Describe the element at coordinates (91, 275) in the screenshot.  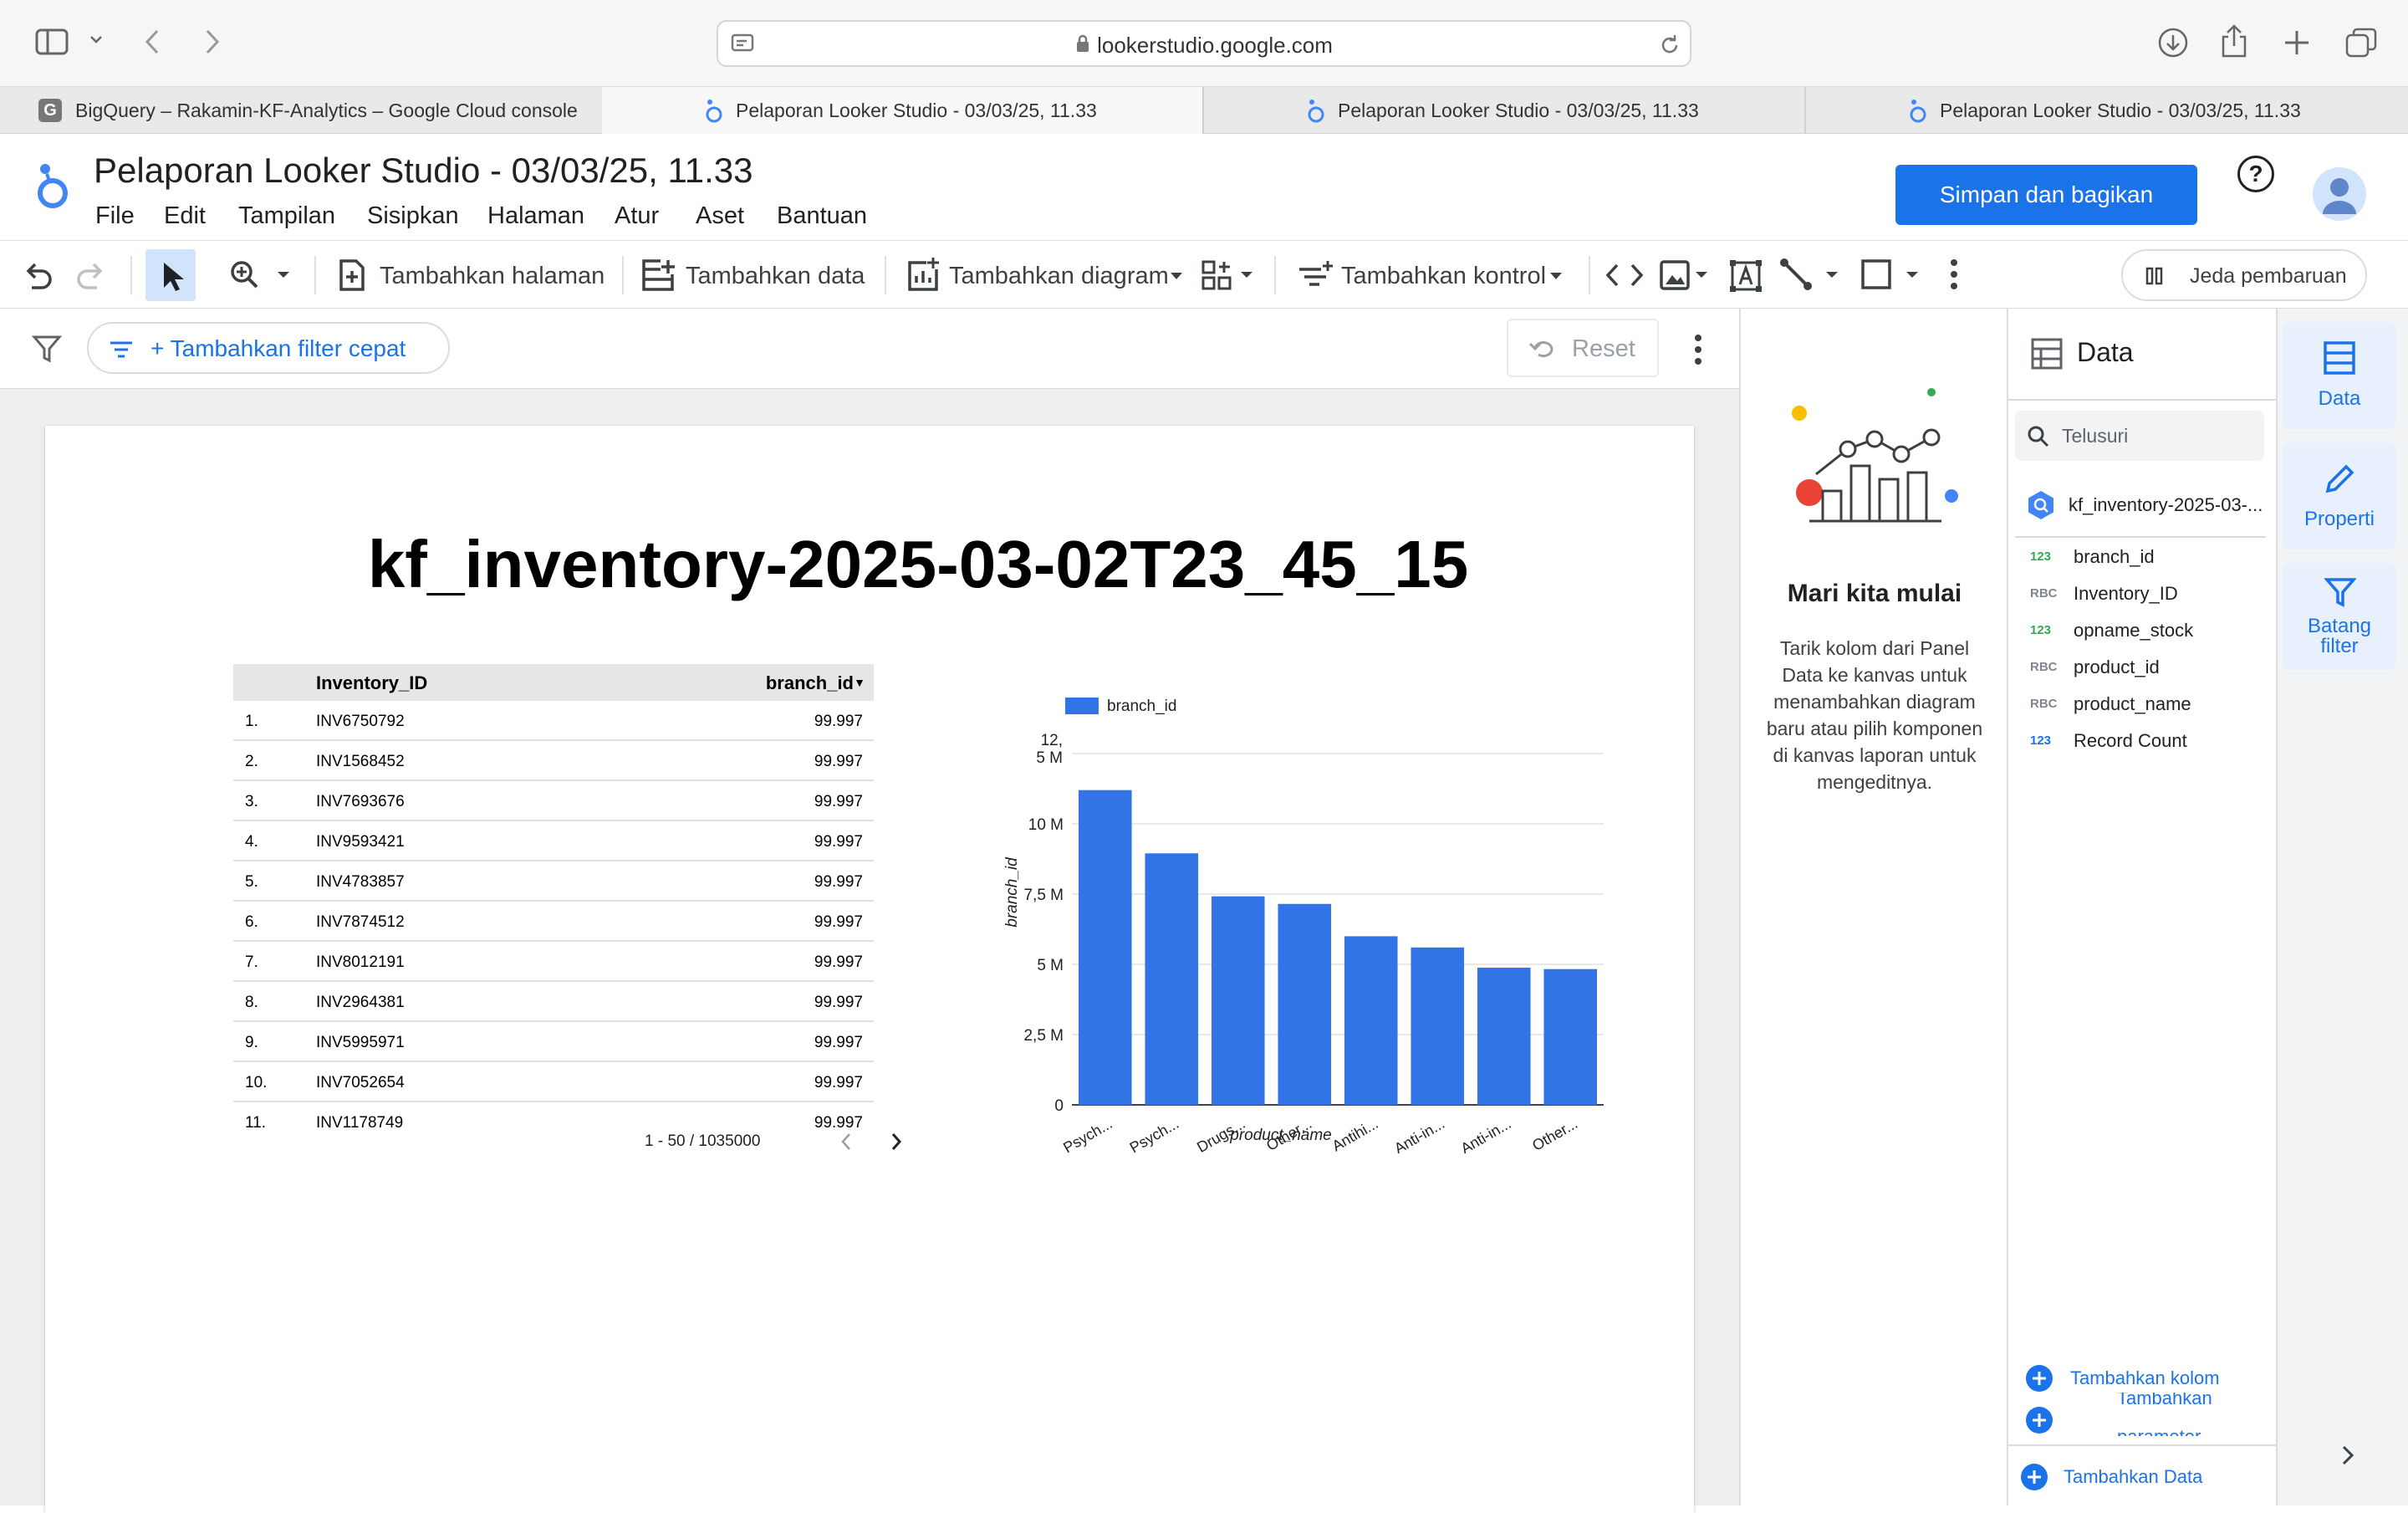
I see `redo-icon` at that location.